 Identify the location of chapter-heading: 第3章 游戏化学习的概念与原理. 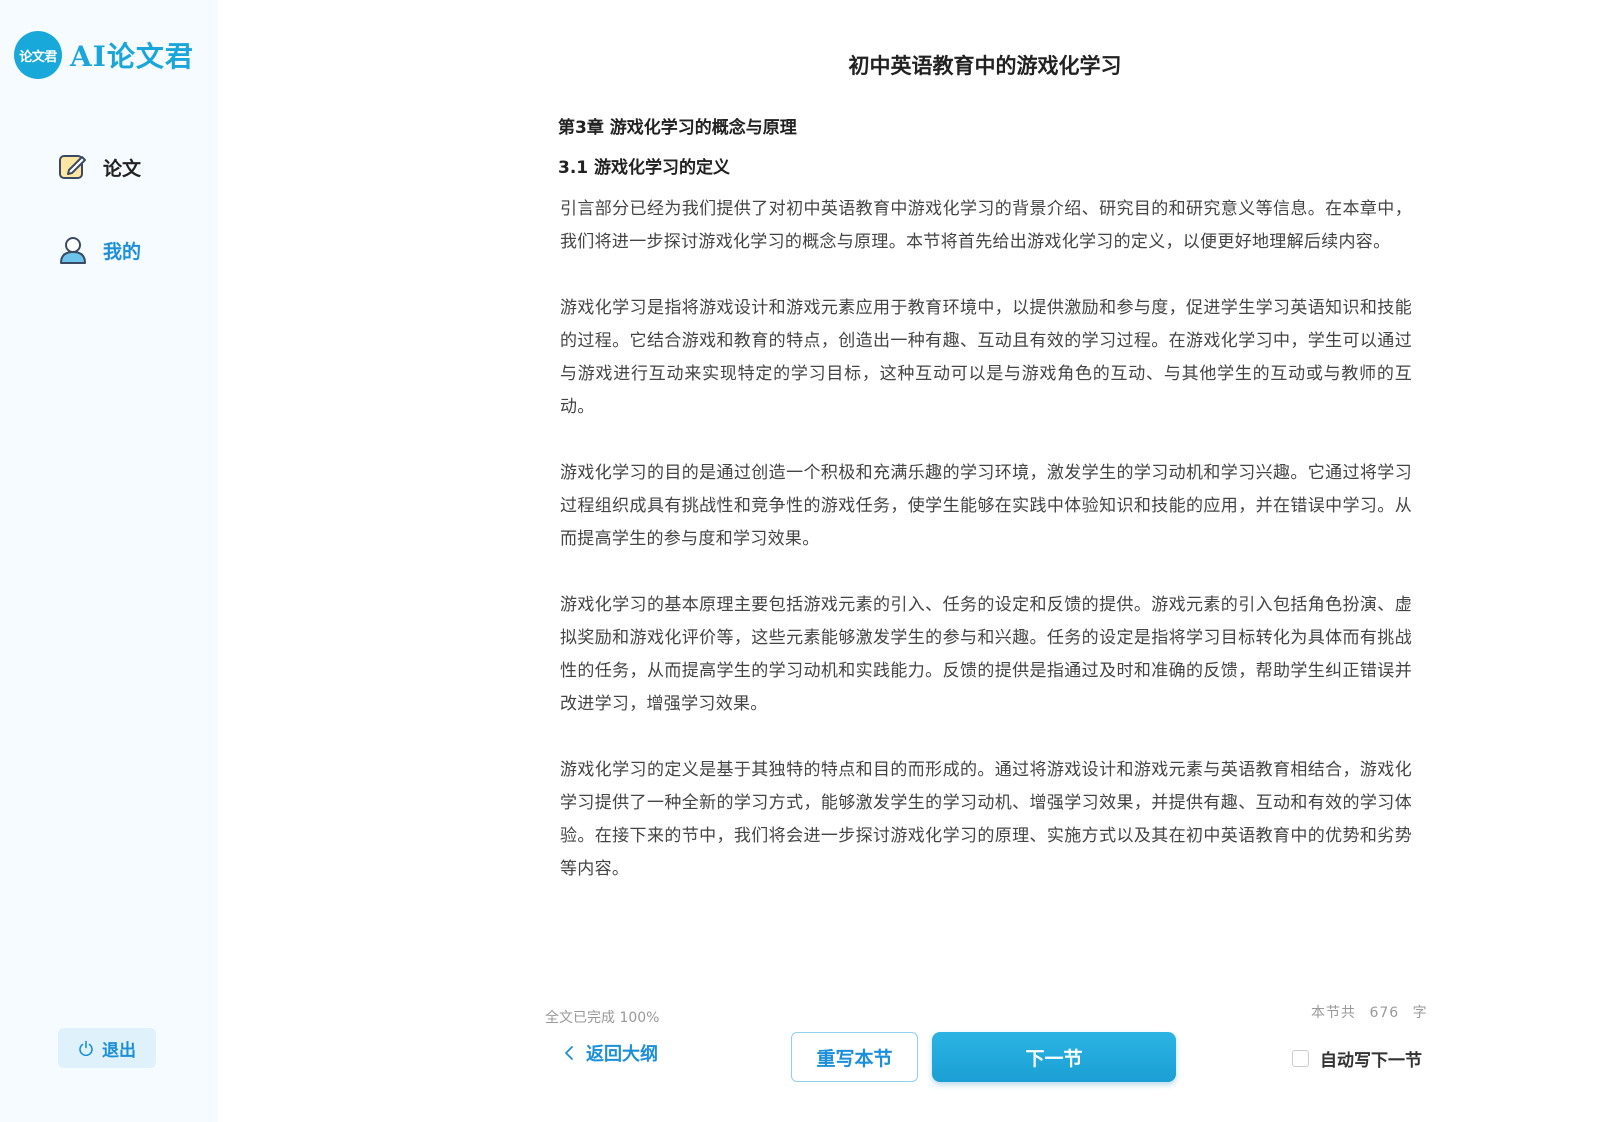
(677, 128).